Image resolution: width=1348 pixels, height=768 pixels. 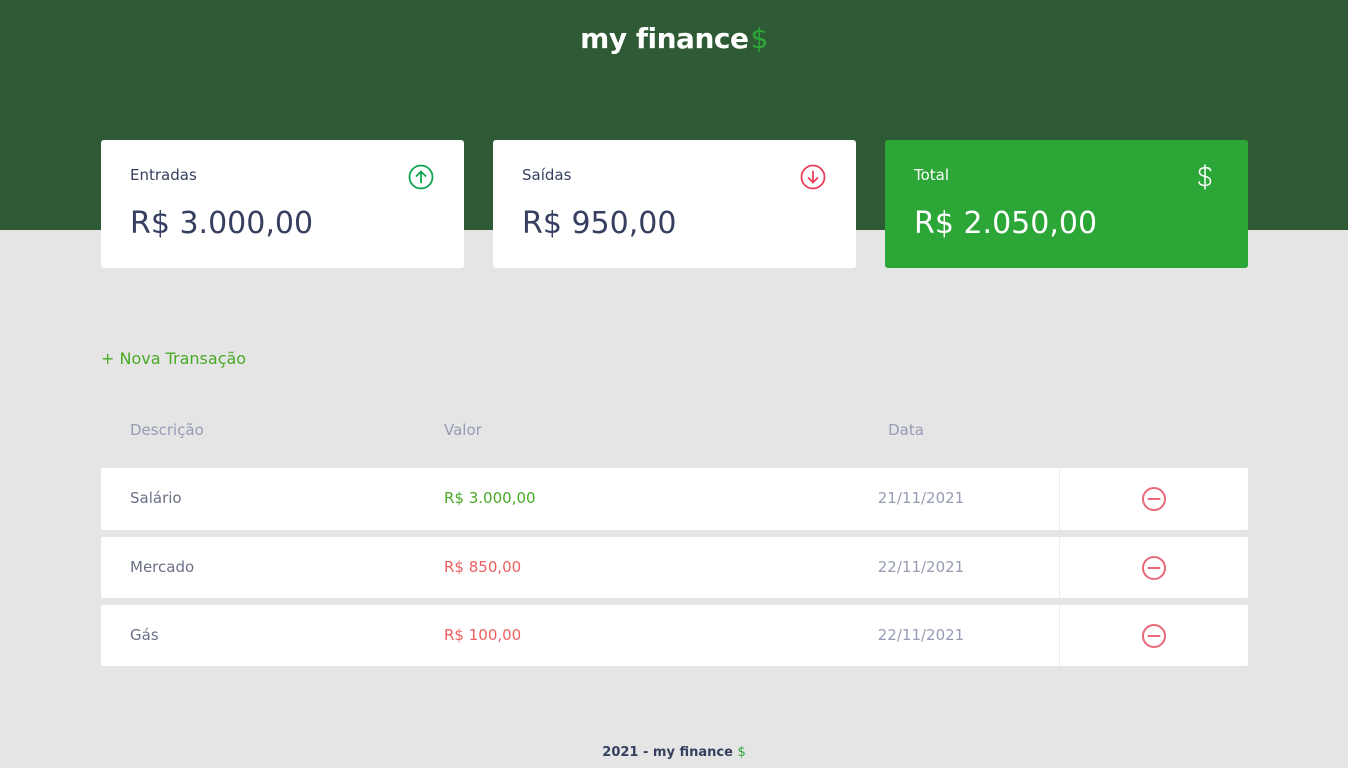 I want to click on row-description: Gás, so click(x=144, y=635).